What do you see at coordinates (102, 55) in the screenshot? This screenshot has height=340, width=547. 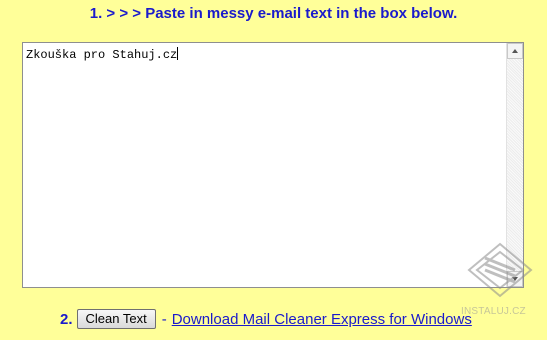 I see `email-text-value: Zkouška pro Stahuj.cz` at bounding box center [102, 55].